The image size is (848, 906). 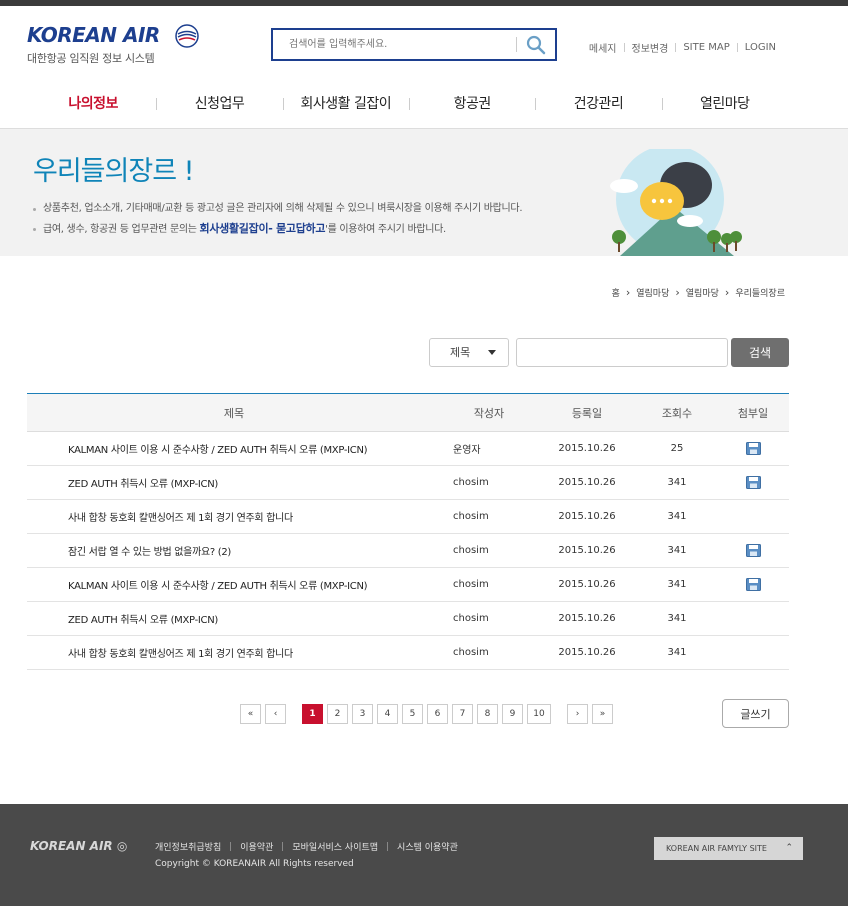 I want to click on page-number: 9, so click(x=512, y=714).